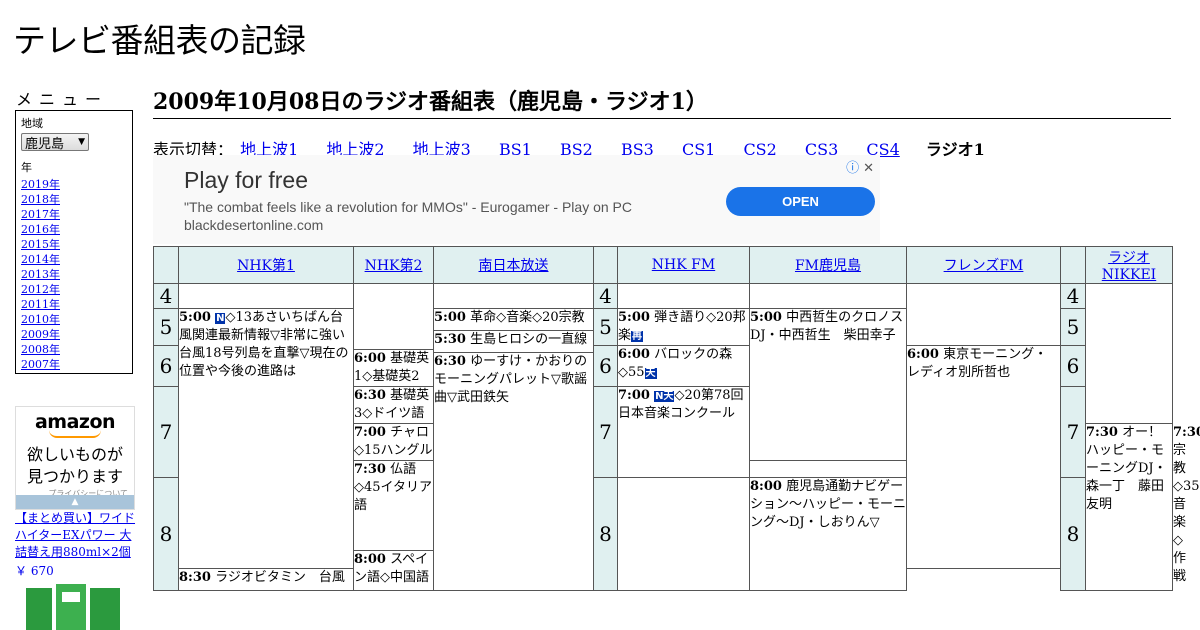 The width and height of the screenshot is (1200, 630). I want to click on menu-heading: メニュー, so click(62, 99).